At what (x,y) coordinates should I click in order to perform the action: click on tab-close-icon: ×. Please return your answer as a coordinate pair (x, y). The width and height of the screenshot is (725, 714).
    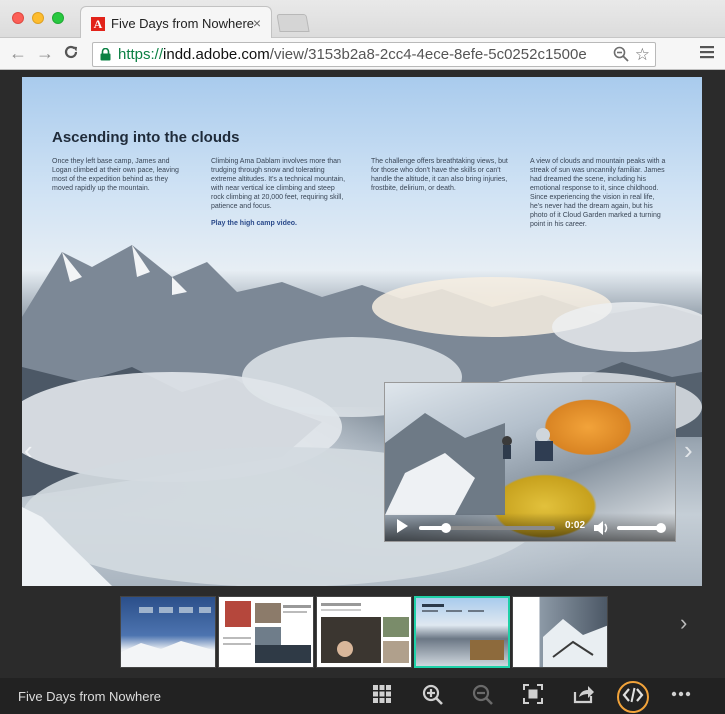
    Looking at the image, I should click on (257, 23).